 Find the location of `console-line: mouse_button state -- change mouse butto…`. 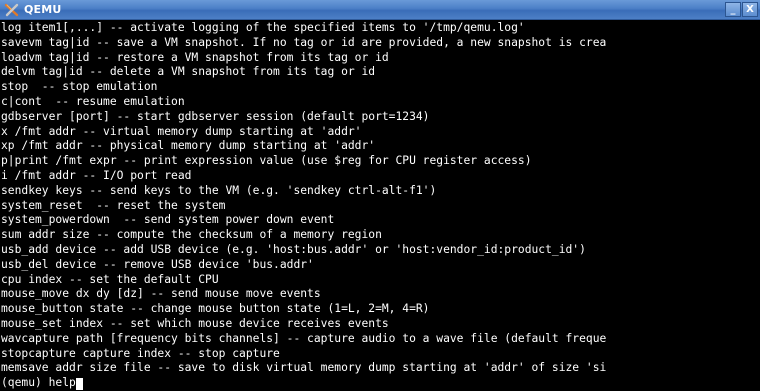

console-line: mouse_button state -- change mouse butto… is located at coordinates (215, 309).